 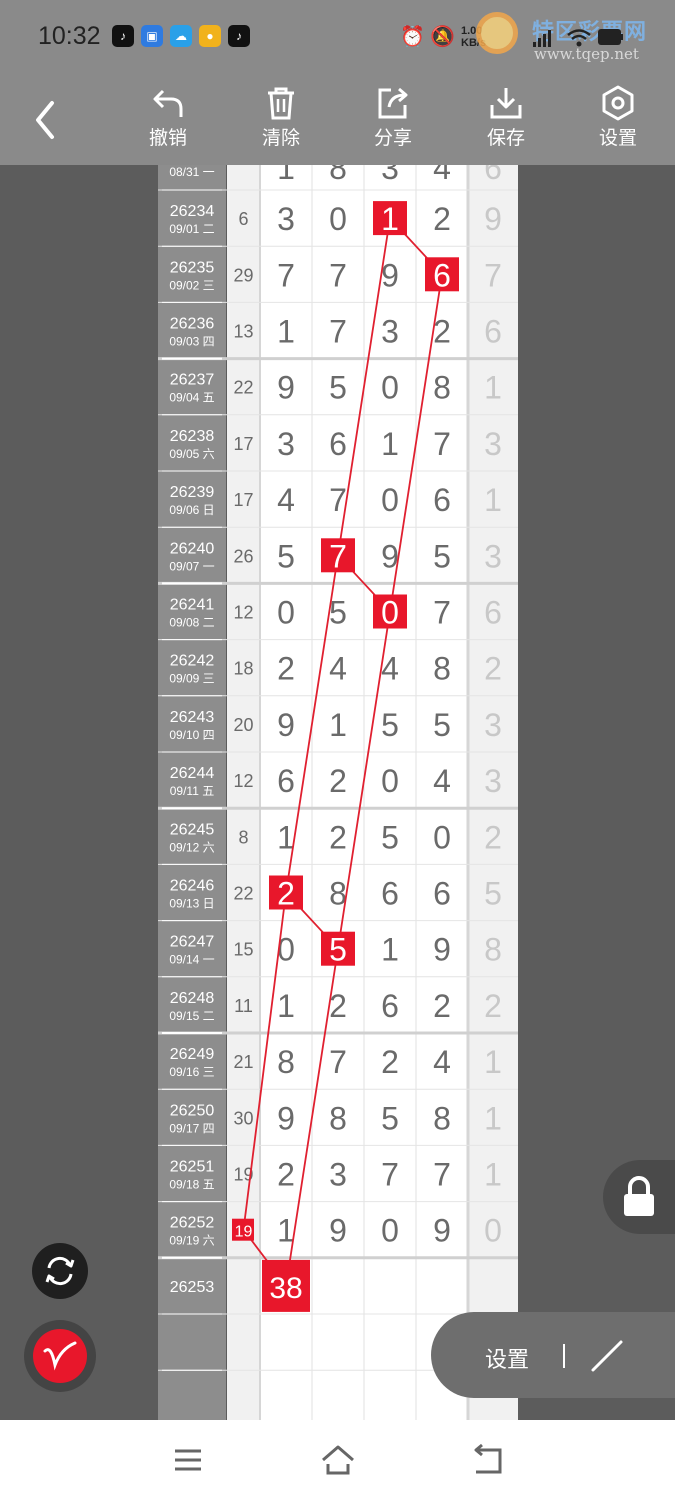 What do you see at coordinates (338, 950) in the screenshot?
I see `marked-digit: 5` at bounding box center [338, 950].